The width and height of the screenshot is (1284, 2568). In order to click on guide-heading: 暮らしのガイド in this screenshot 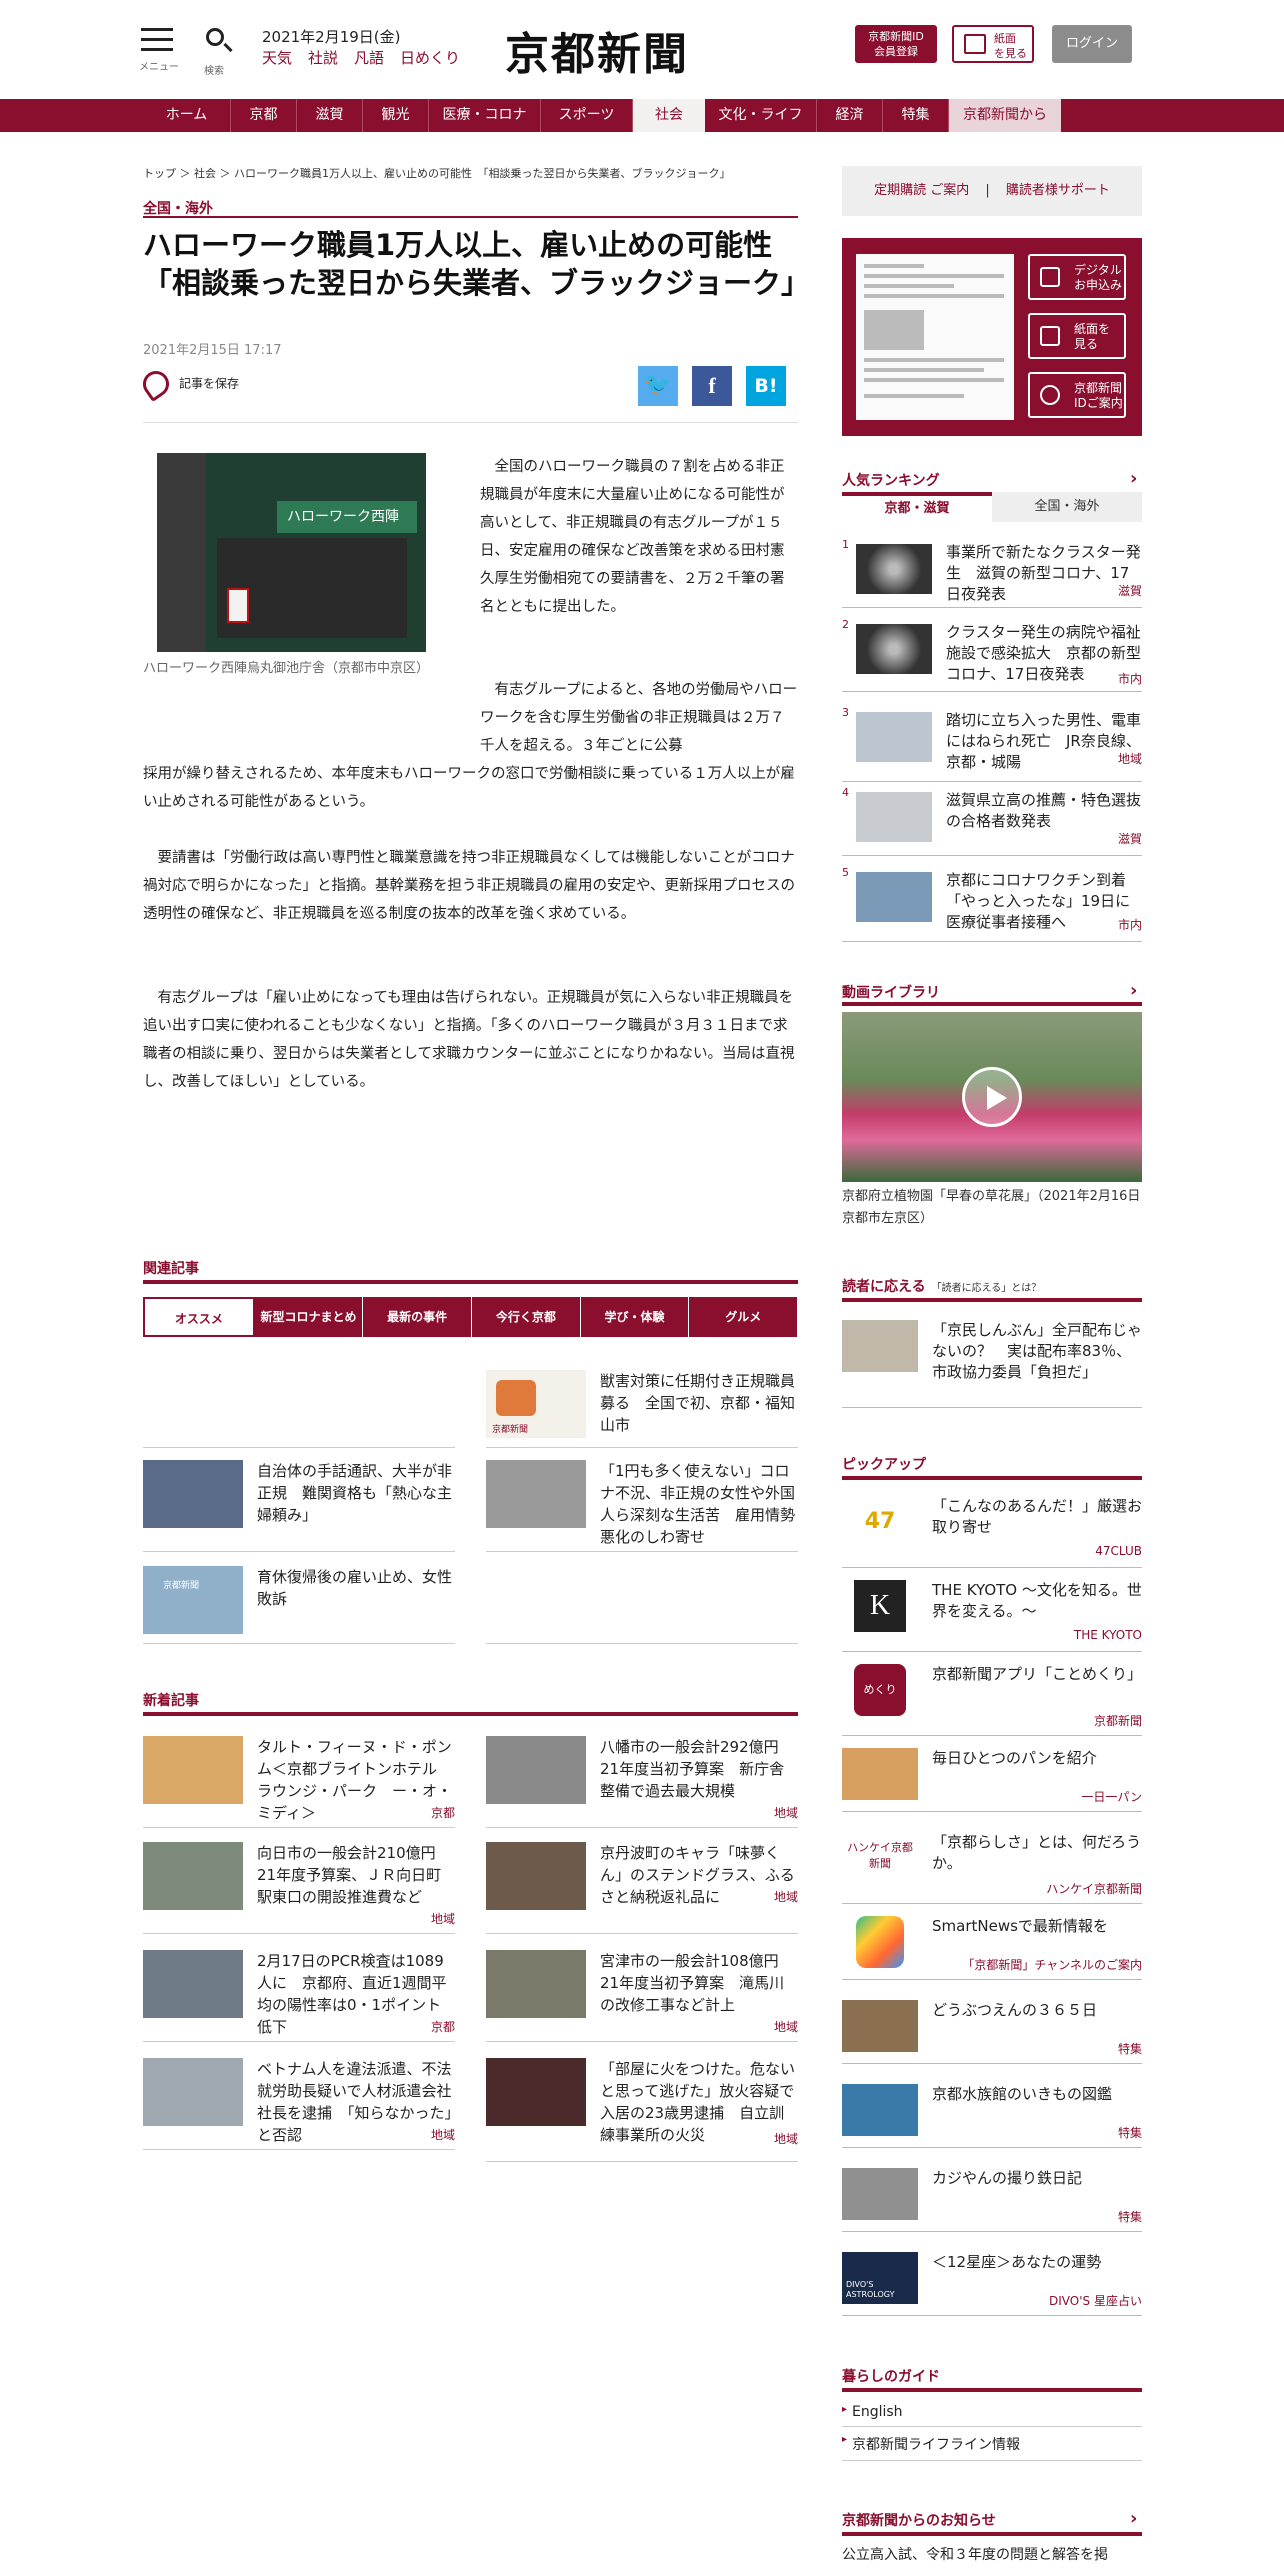, I will do `click(891, 2377)`.